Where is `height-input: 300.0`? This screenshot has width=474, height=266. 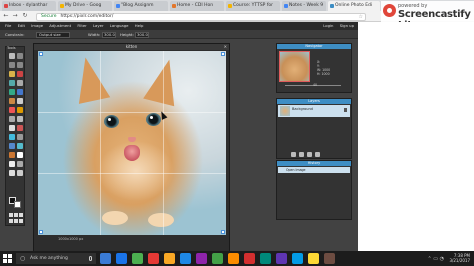
height-input: 300.0 is located at coordinates (142, 34).